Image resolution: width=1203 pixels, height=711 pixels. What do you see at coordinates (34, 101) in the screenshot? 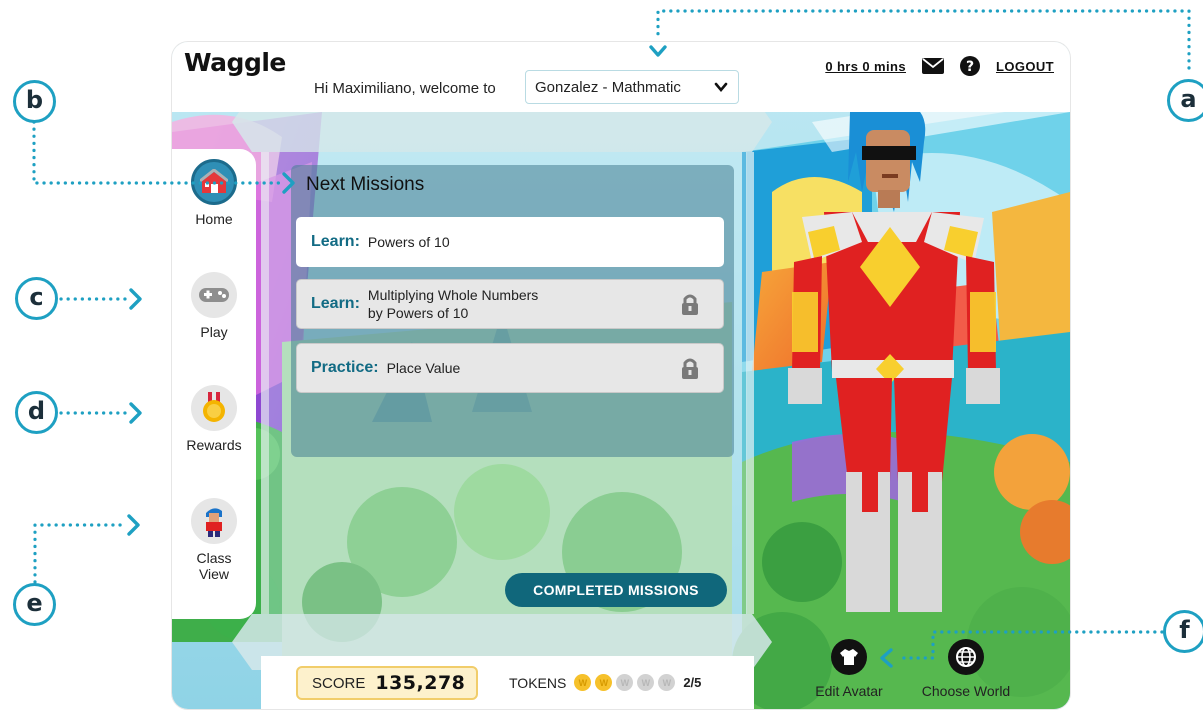
I see `callout-b: b` at bounding box center [34, 101].